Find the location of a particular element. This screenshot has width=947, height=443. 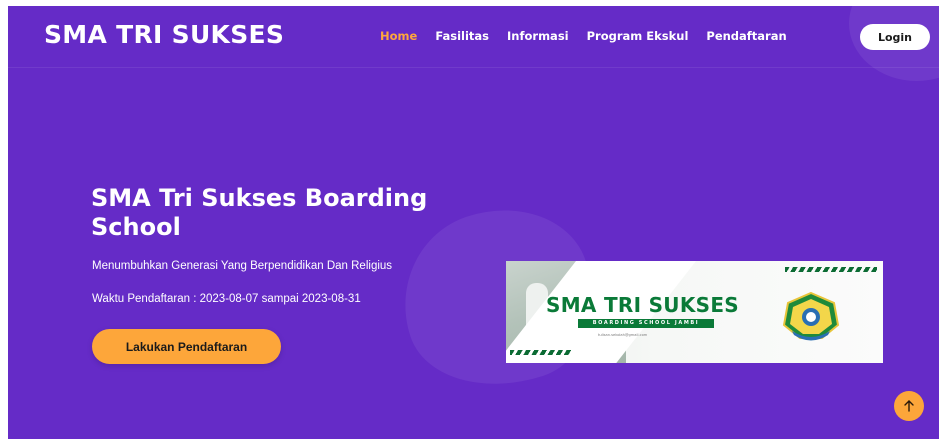

nav-link-home: Home is located at coordinates (398, 36).